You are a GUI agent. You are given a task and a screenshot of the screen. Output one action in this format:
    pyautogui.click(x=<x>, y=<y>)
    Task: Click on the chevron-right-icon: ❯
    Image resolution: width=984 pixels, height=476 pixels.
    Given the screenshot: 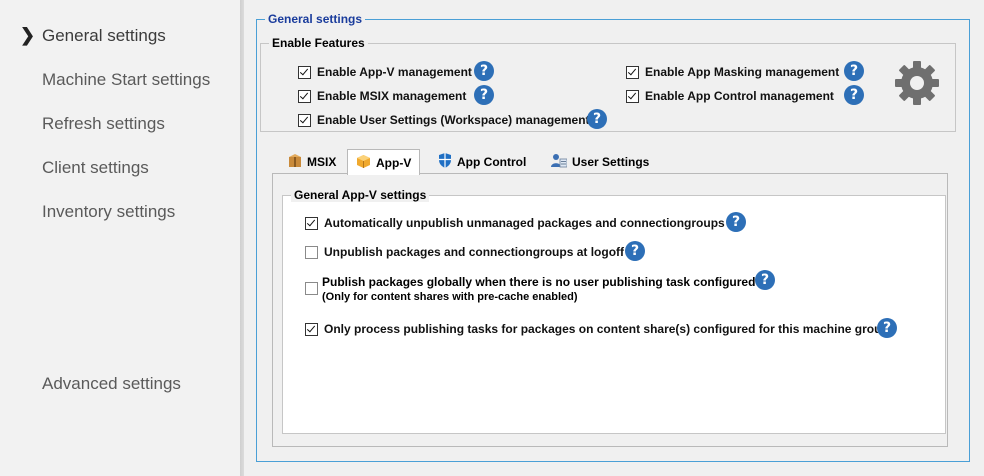 What is the action you would take?
    pyautogui.click(x=28, y=35)
    